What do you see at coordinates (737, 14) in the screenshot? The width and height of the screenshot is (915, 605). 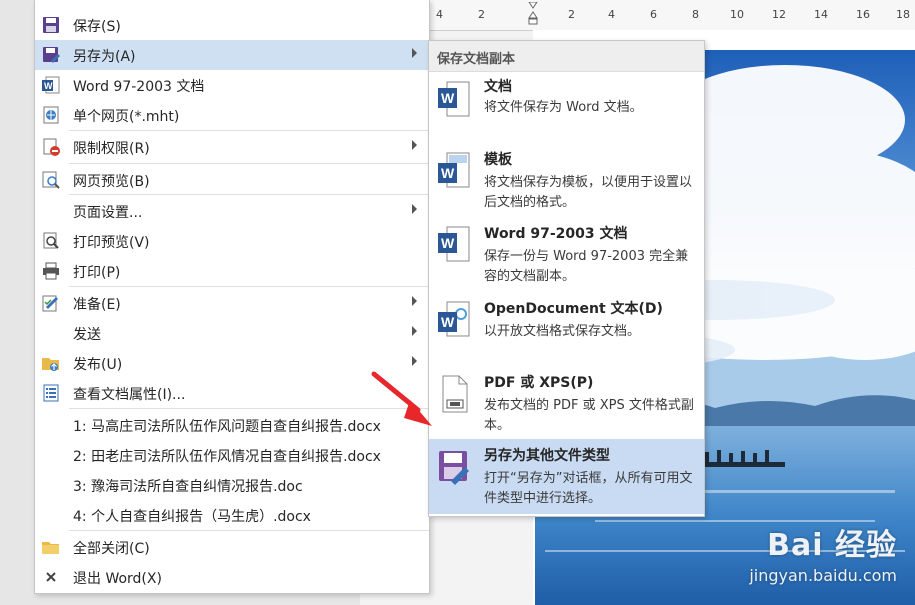 I see `ruler-tick: 10` at bounding box center [737, 14].